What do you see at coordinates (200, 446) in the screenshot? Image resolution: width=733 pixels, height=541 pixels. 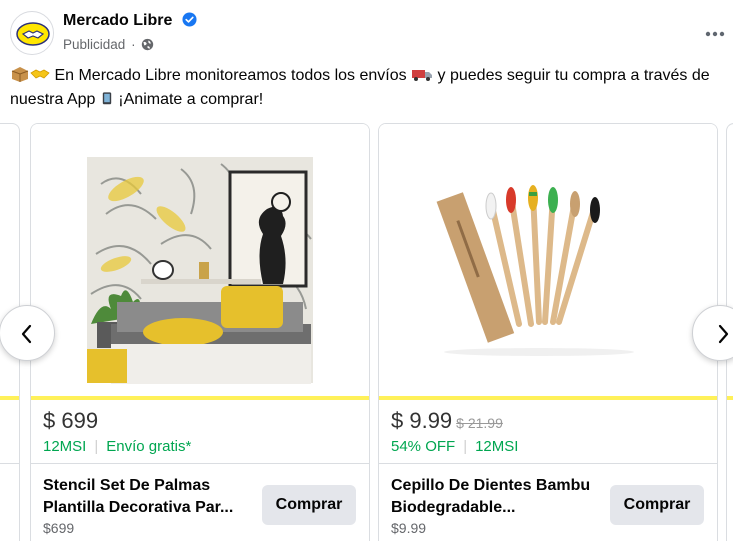 I see `tags-row: 12MSI | Envío gratis*` at bounding box center [200, 446].